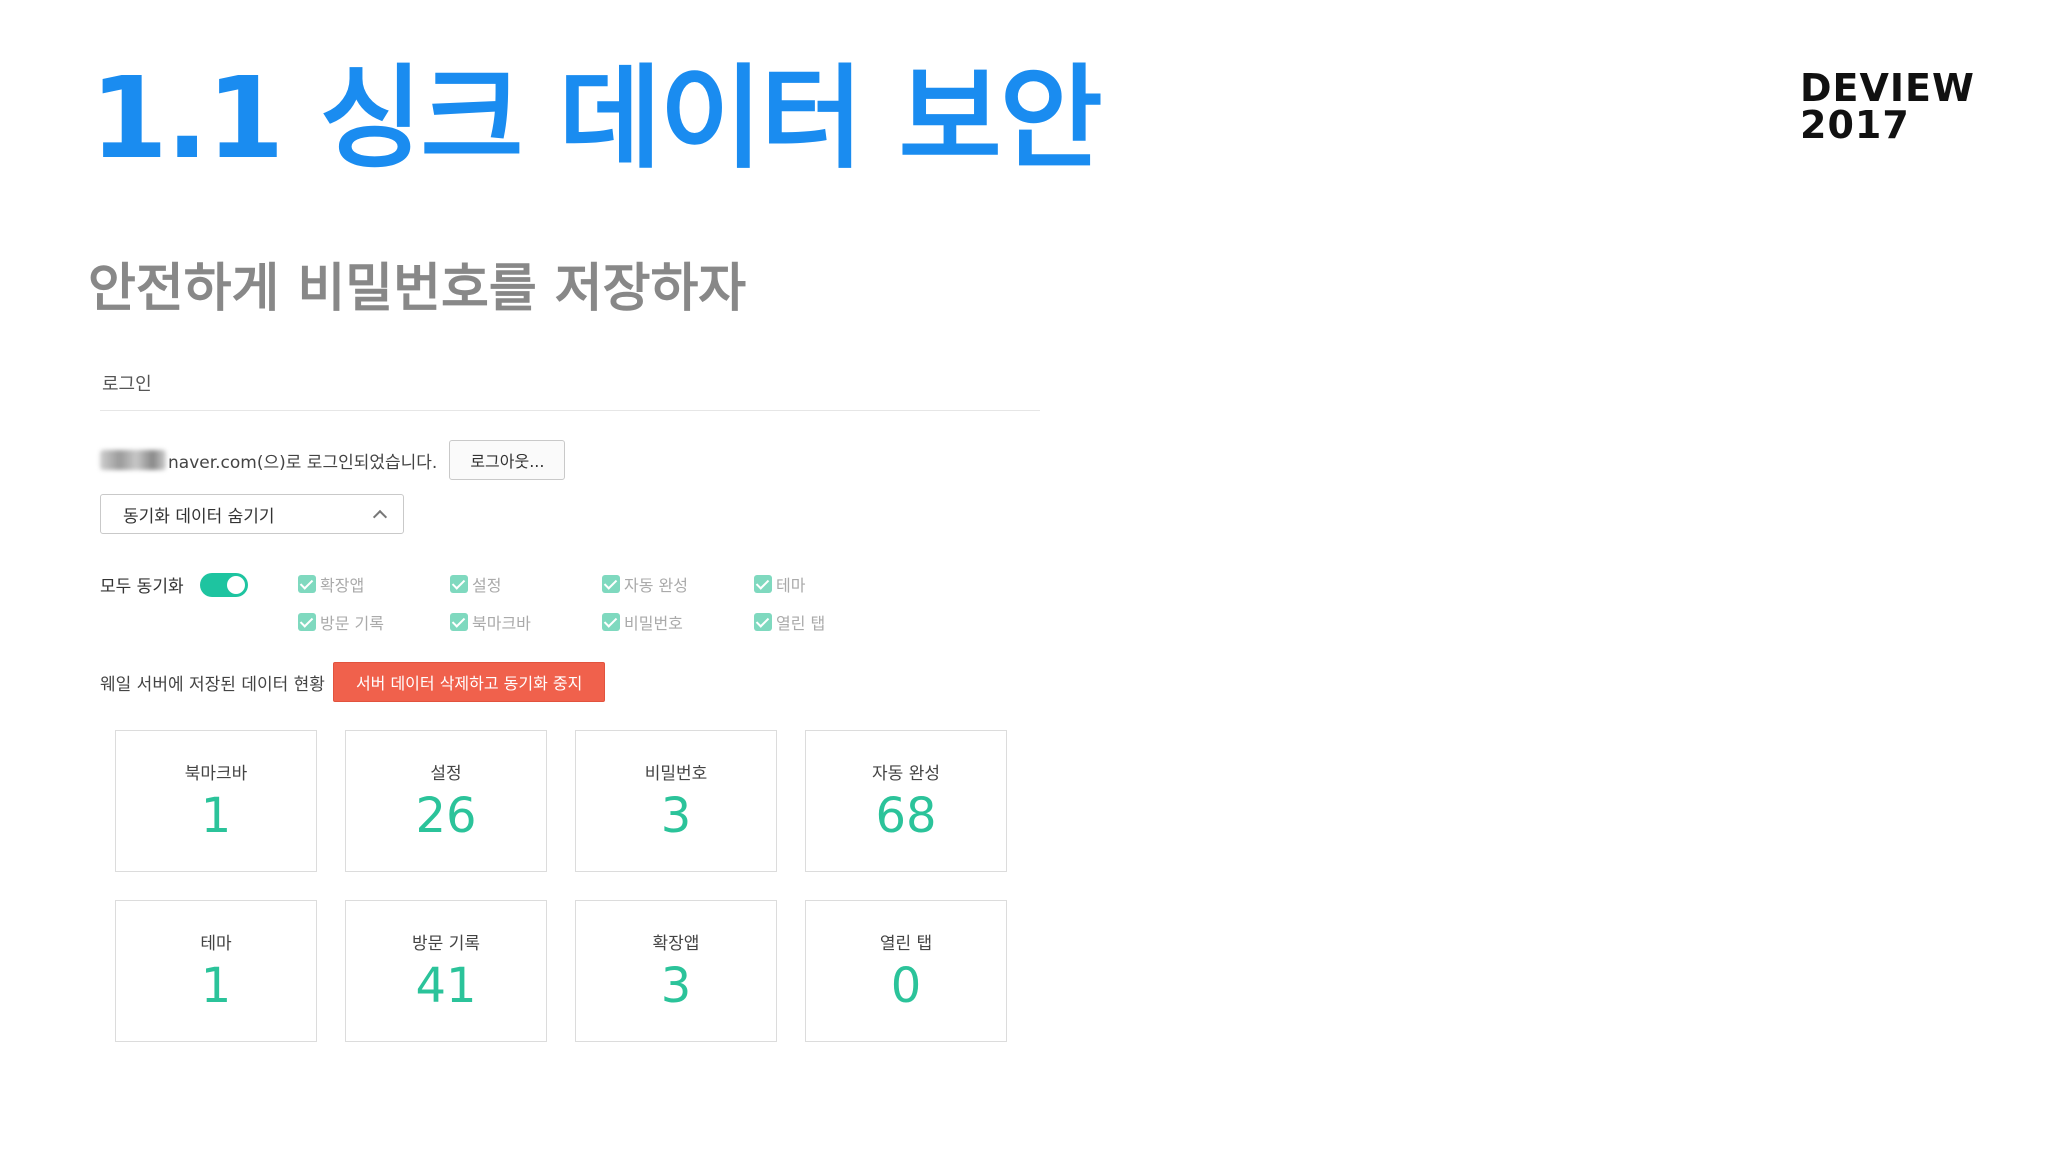 The image size is (2048, 1152). I want to click on stat-label: 설정, so click(446, 774).